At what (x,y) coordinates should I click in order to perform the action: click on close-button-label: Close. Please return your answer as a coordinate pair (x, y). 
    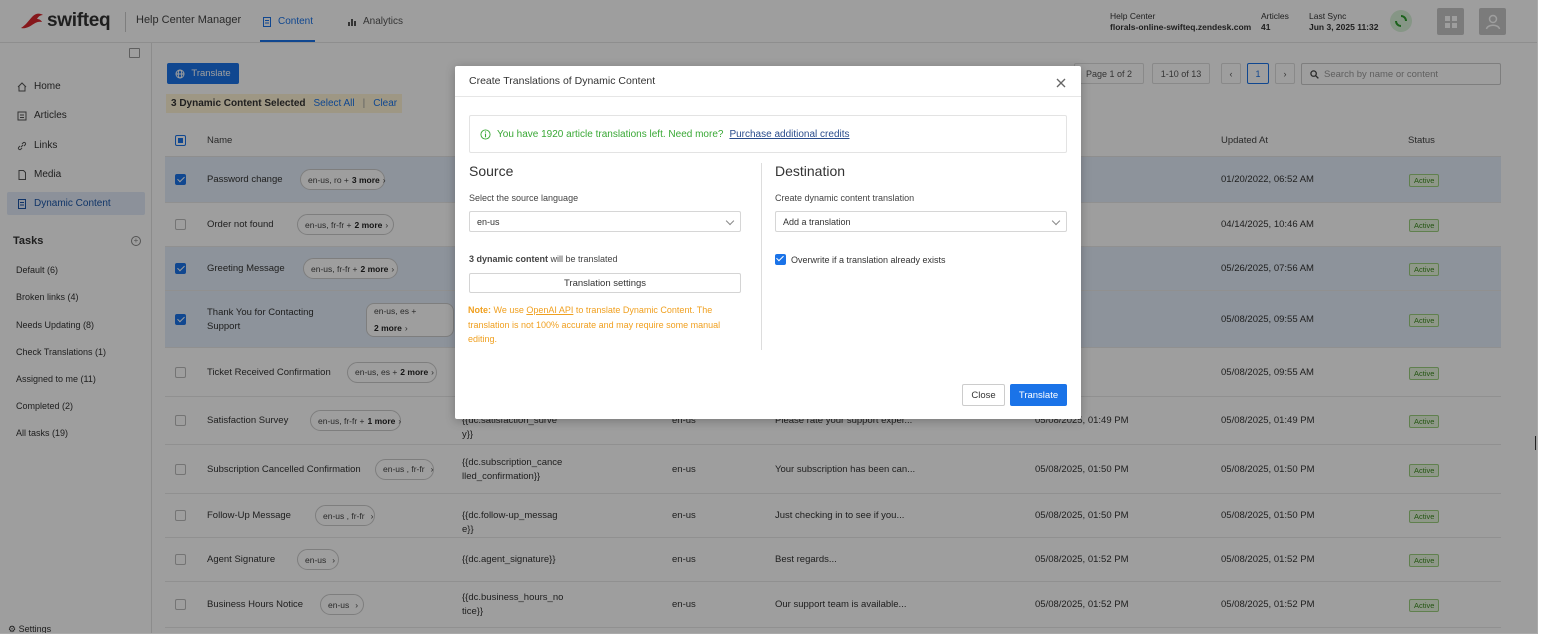
    Looking at the image, I should click on (983, 395).